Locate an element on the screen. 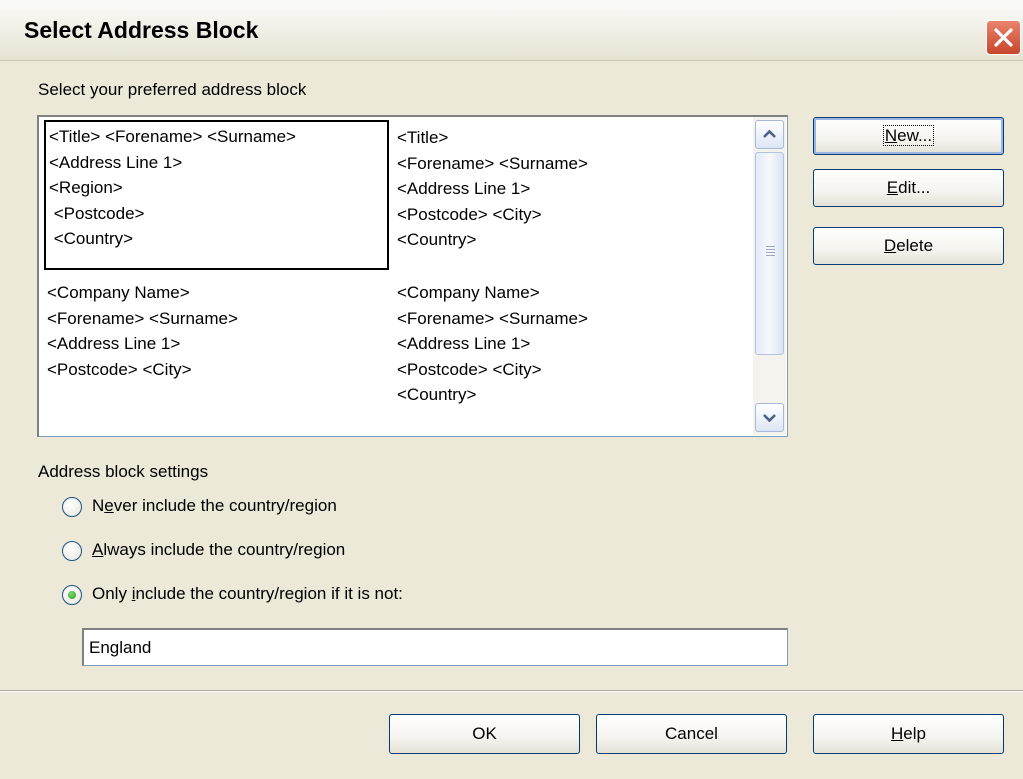 Image resolution: width=1023 pixels, height=779 pixels. label-part: elete is located at coordinates (915, 245).